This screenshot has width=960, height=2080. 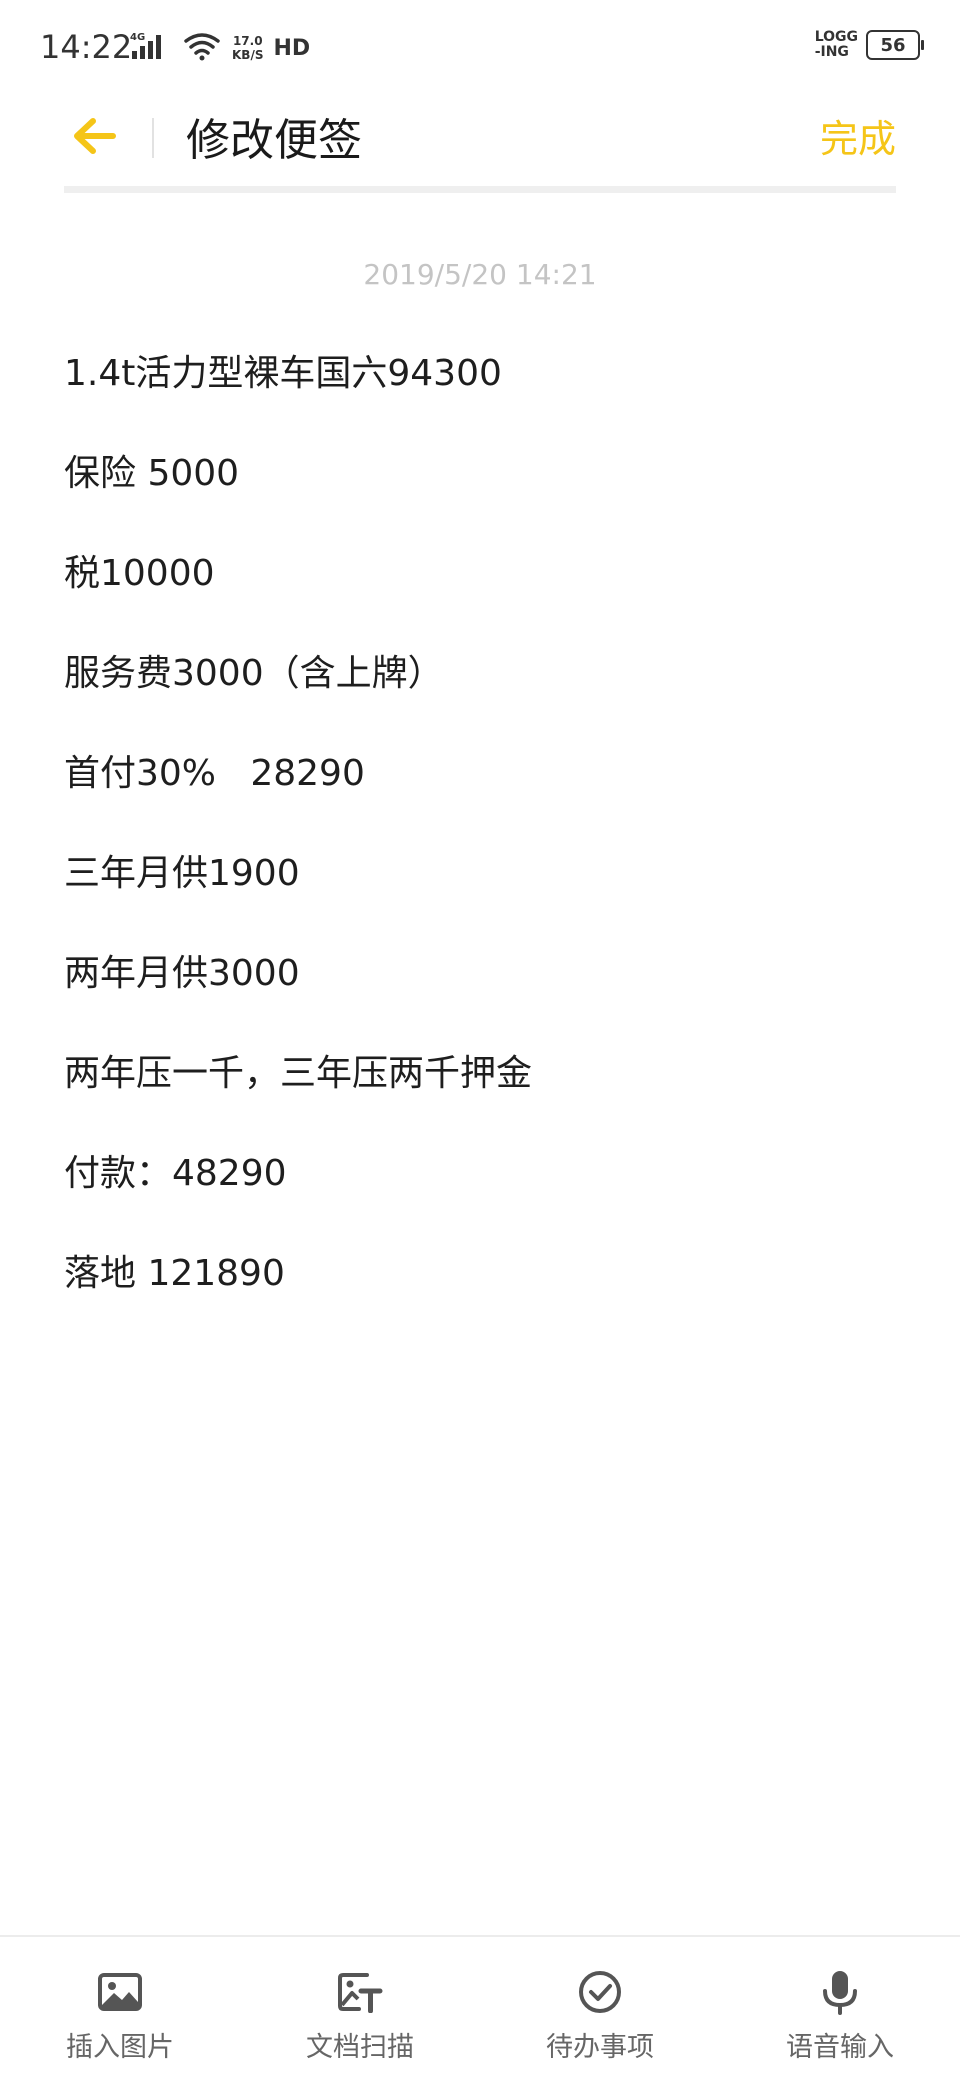 What do you see at coordinates (151, 48) in the screenshot?
I see `signal-icon: 4G` at bounding box center [151, 48].